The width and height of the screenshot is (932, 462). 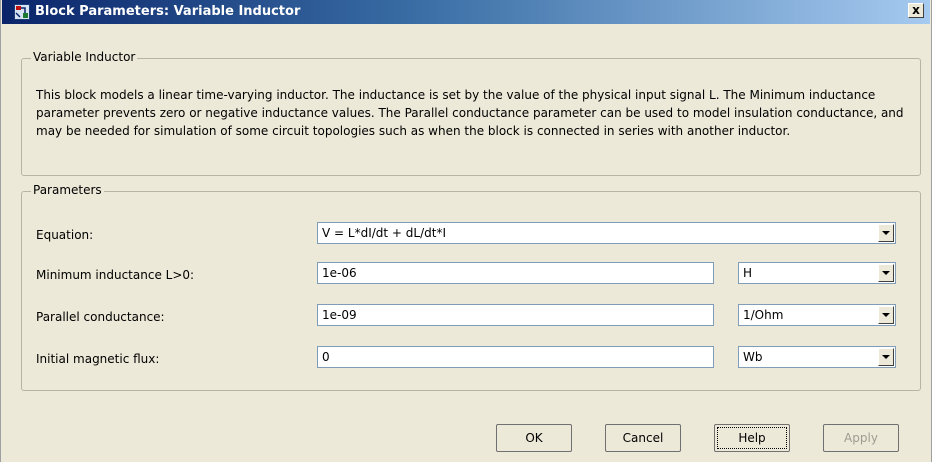 What do you see at coordinates (84, 57) in the screenshot?
I see `description-group-legend: Variable Inductor` at bounding box center [84, 57].